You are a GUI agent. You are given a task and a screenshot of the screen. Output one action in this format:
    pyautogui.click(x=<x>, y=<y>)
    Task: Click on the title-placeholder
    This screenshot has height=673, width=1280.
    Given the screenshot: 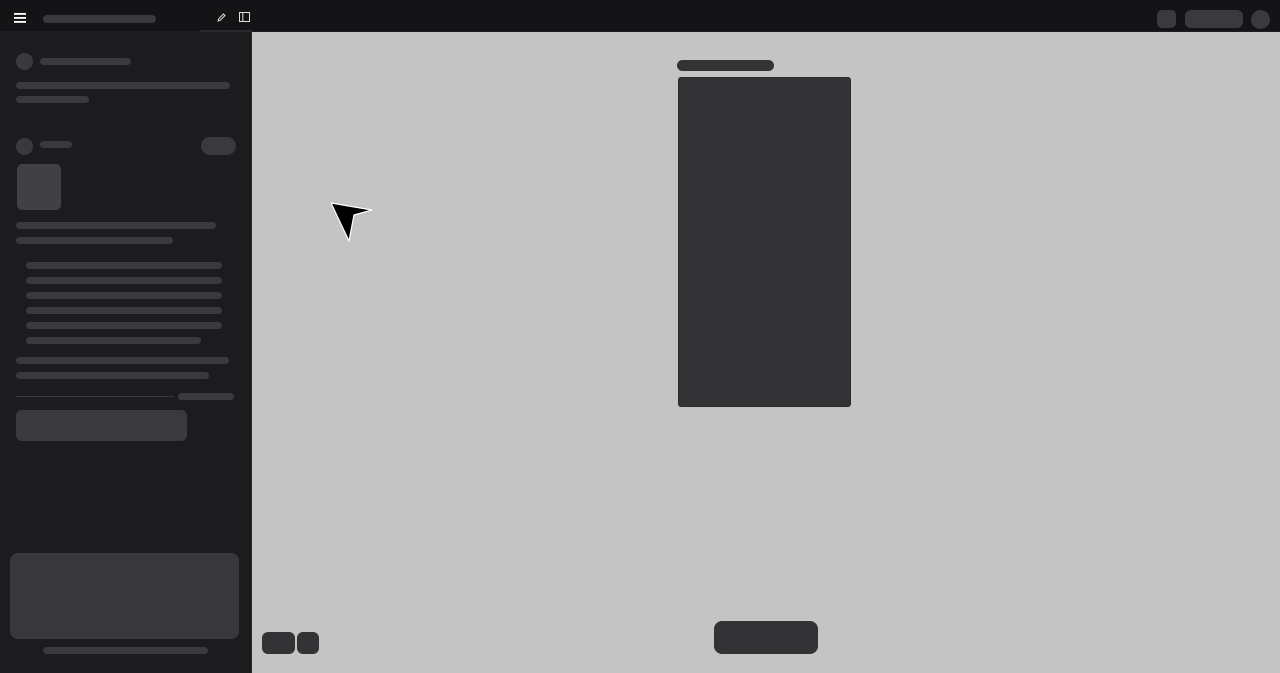 What is the action you would take?
    pyautogui.click(x=99, y=19)
    